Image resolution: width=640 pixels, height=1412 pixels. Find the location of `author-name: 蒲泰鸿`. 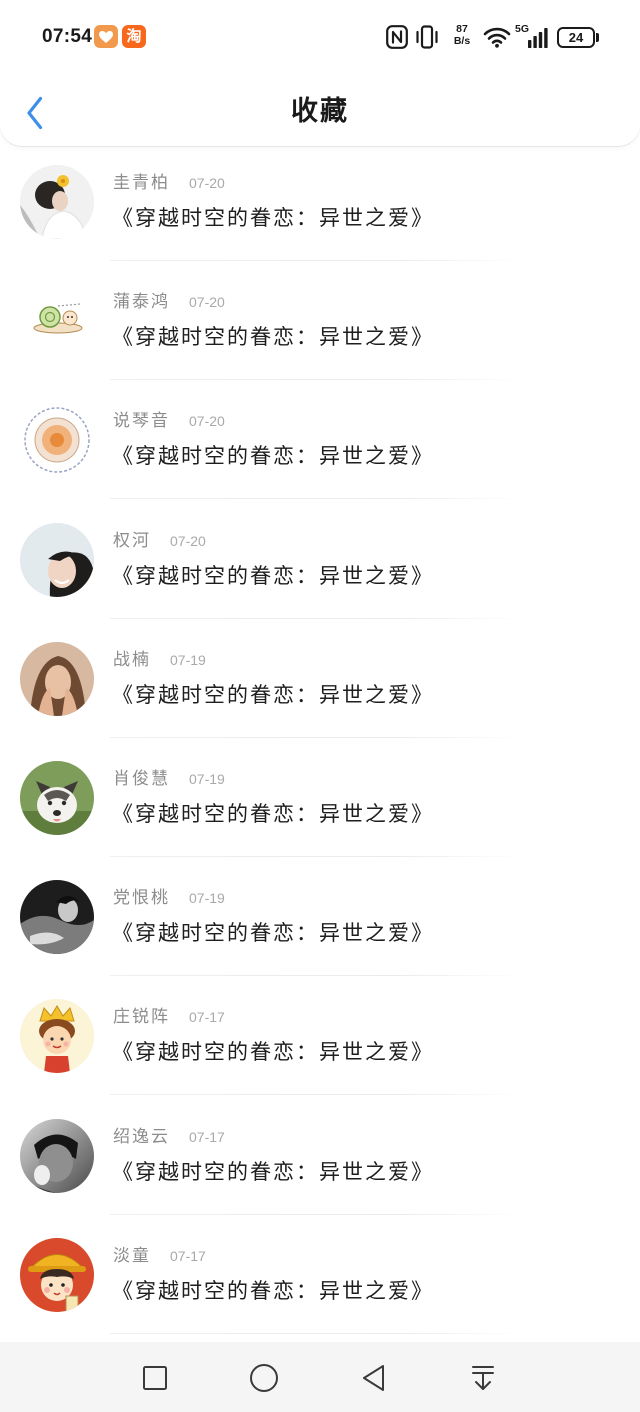

author-name: 蒲泰鸿 is located at coordinates (141, 302).